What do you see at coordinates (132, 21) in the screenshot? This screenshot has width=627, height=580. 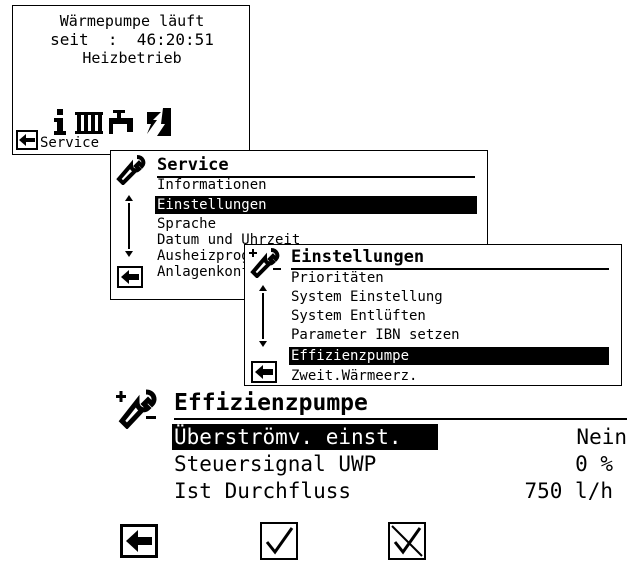 I see `status-line-1: Wärmepumpe läuft` at bounding box center [132, 21].